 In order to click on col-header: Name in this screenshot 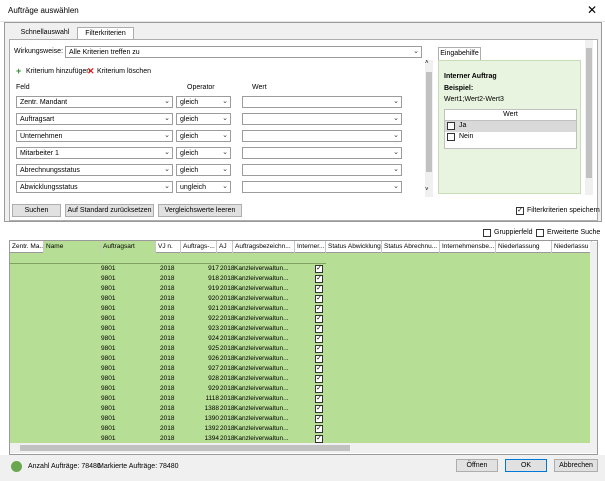, I will do `click(72, 247)`.